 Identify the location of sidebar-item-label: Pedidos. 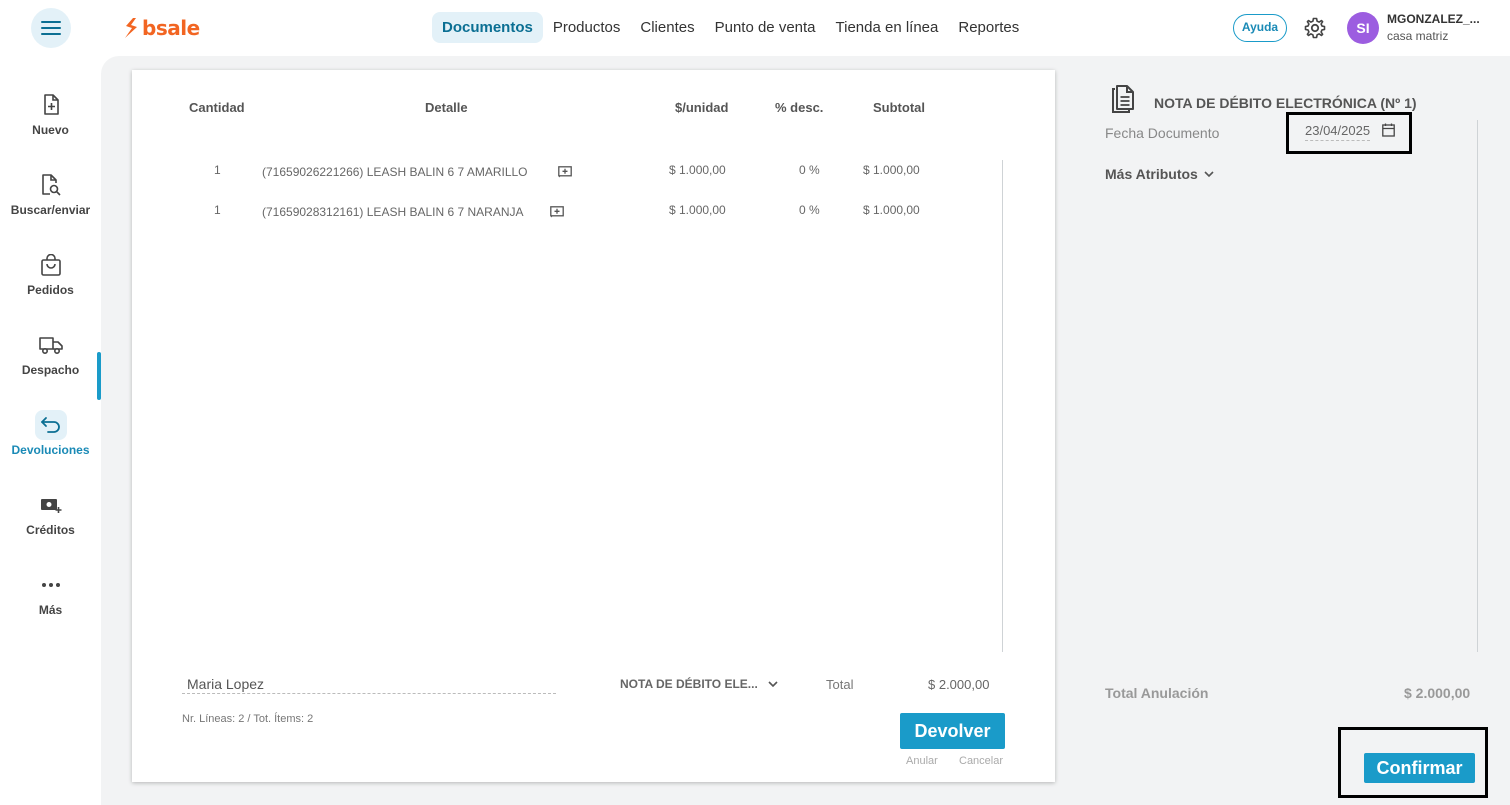
(50, 290).